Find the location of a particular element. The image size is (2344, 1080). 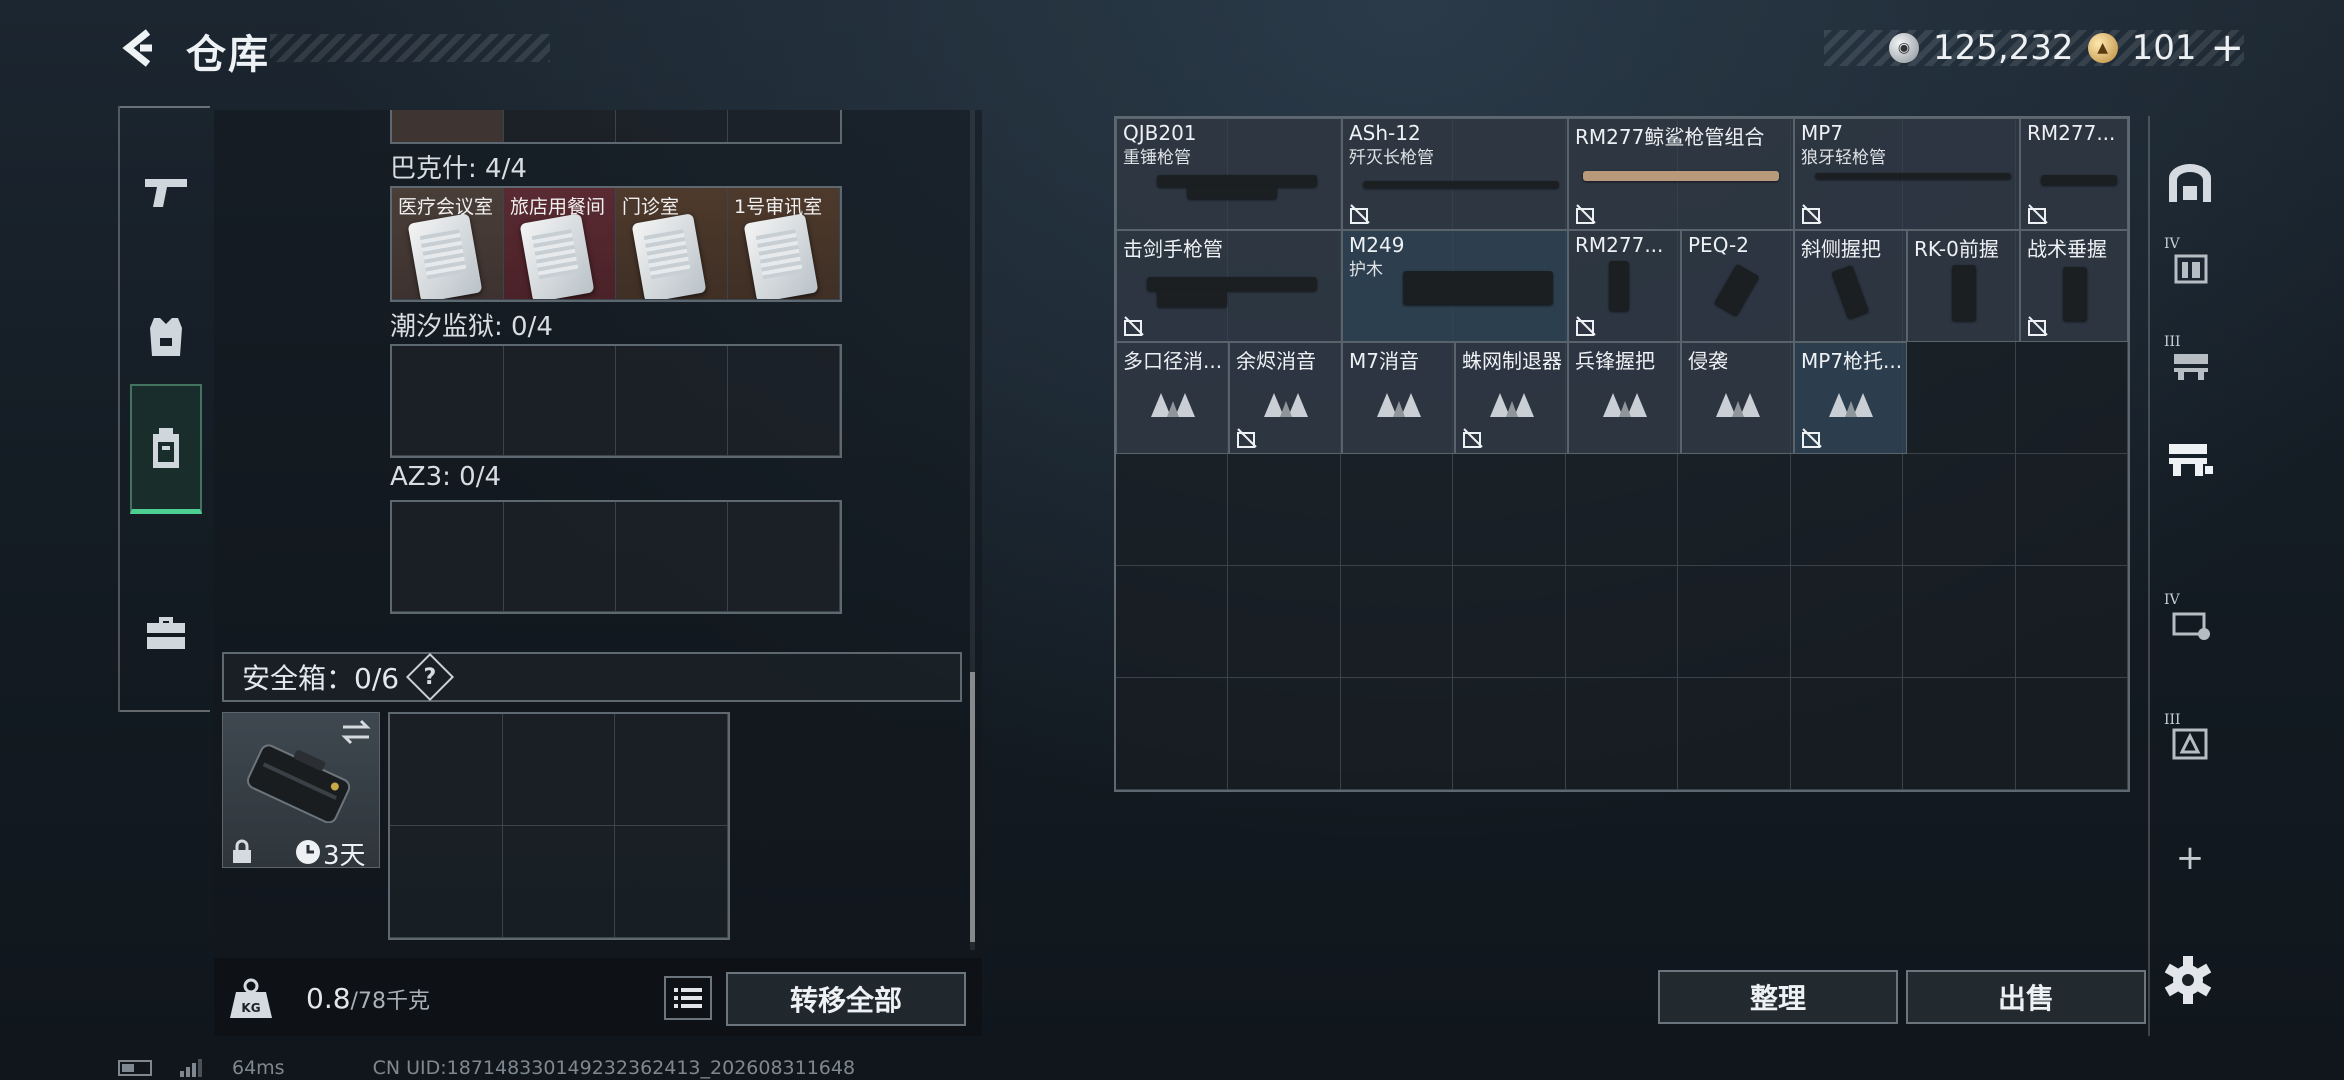

sell-button: 出售 is located at coordinates (2026, 997).